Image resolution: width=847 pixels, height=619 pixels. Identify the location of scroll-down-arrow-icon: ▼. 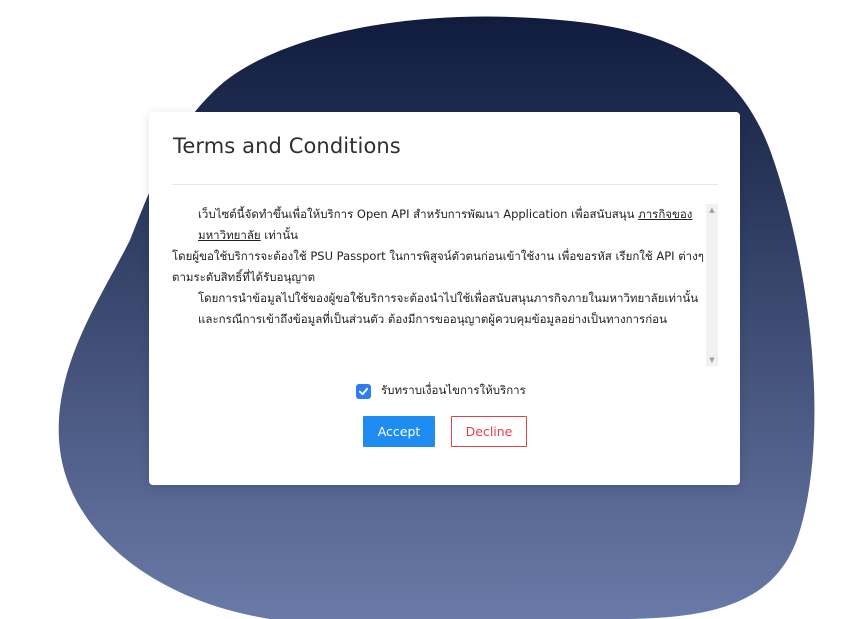
(712, 360).